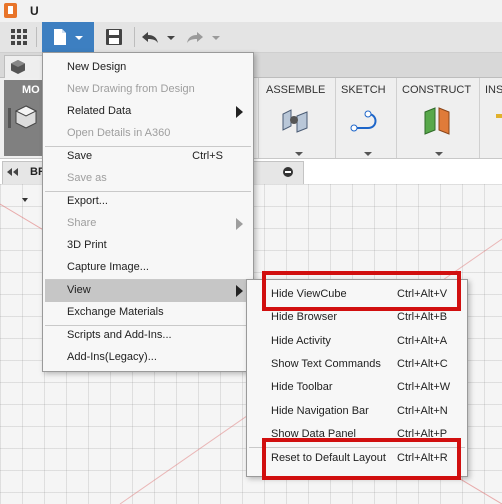 The height and width of the screenshot is (504, 502). I want to click on save-button, so click(114, 37).